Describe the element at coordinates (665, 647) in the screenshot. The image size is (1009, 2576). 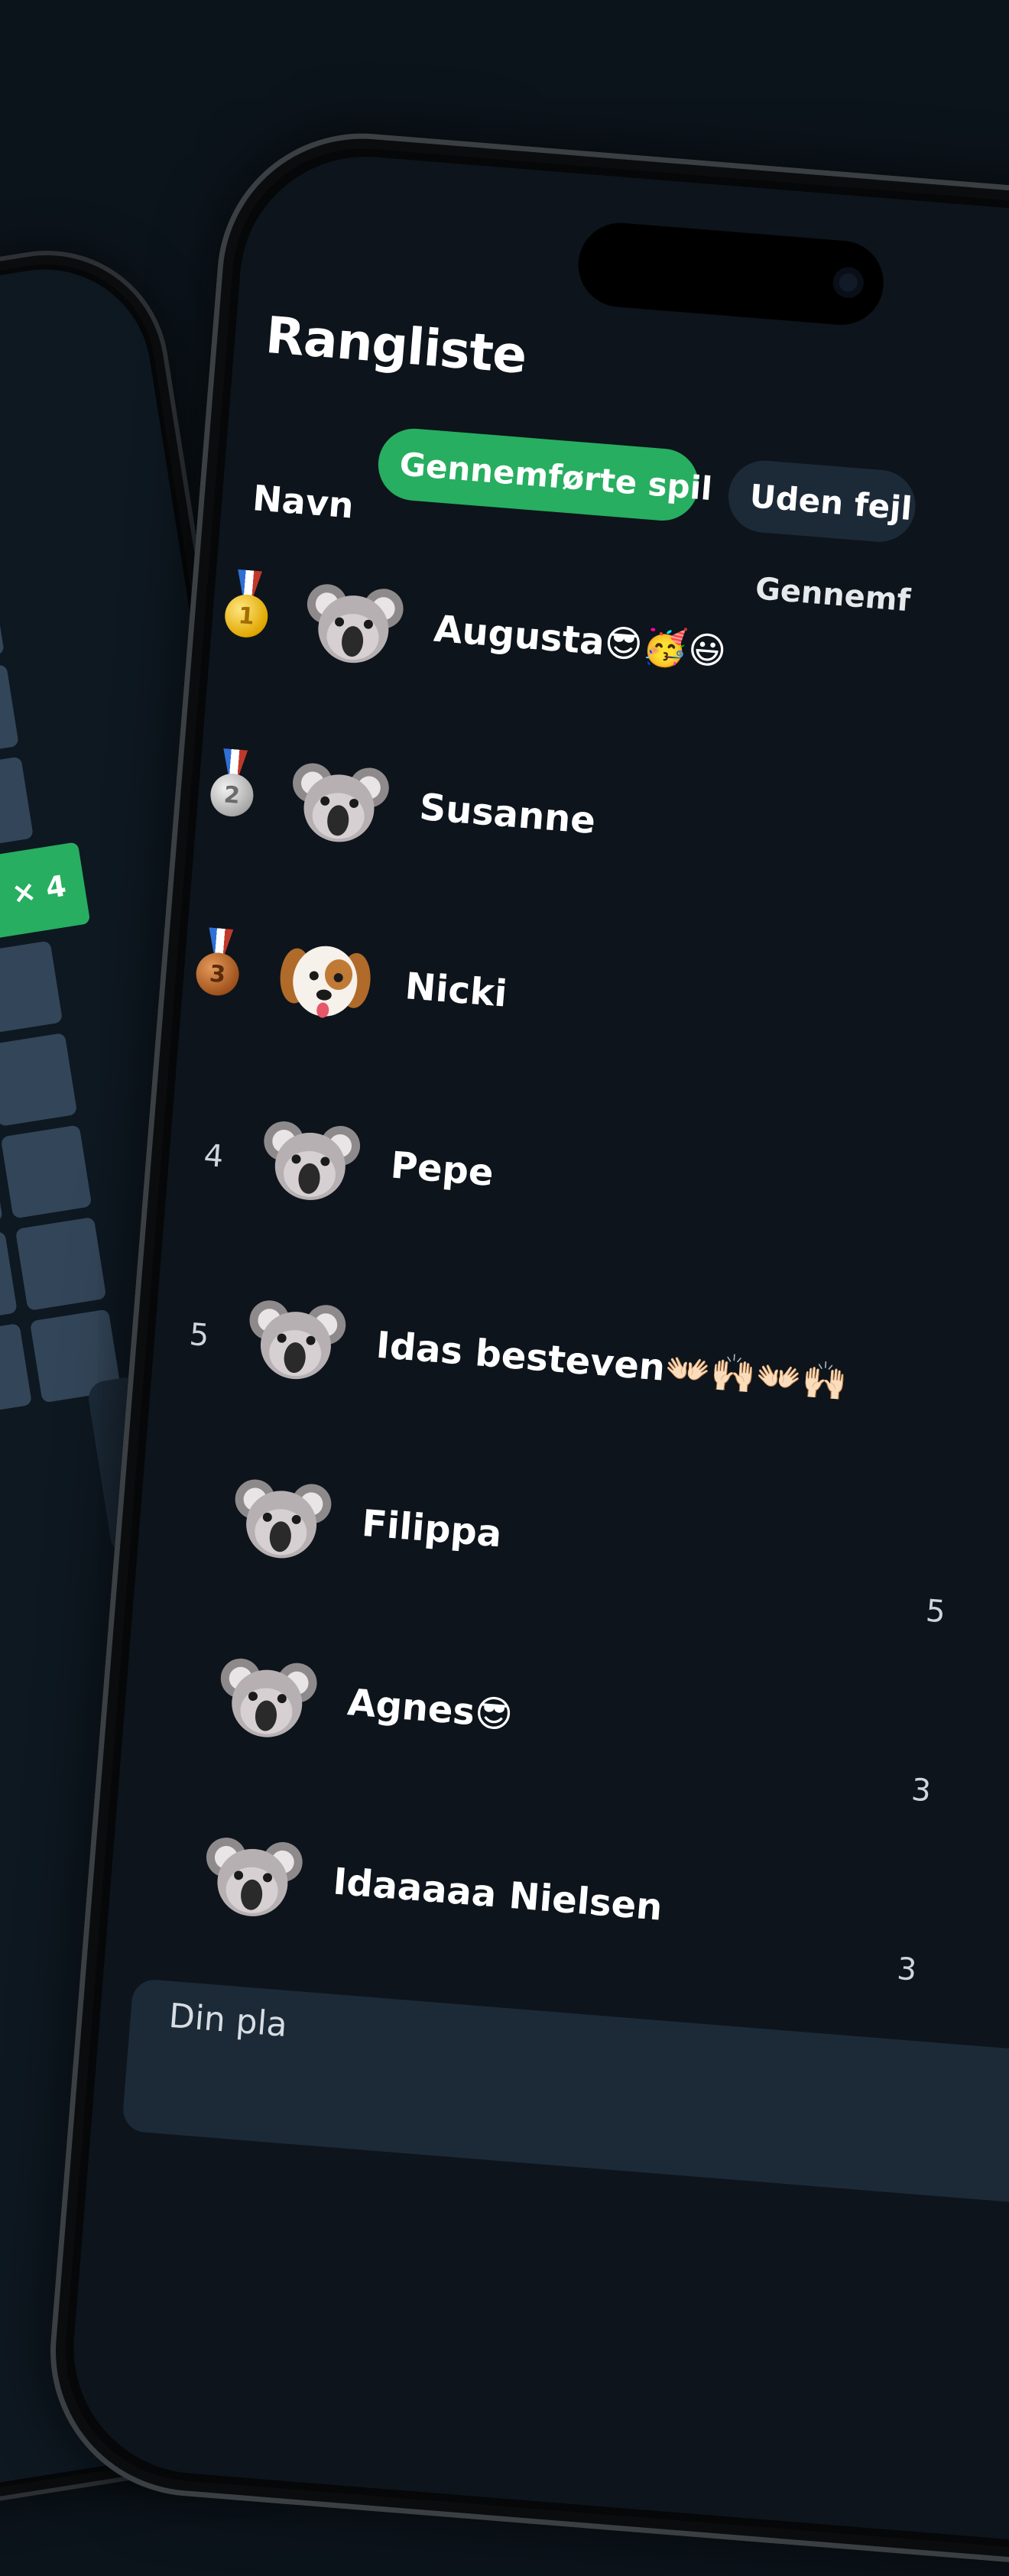
I see `player-name-emoji: 😎🥳😃` at that location.